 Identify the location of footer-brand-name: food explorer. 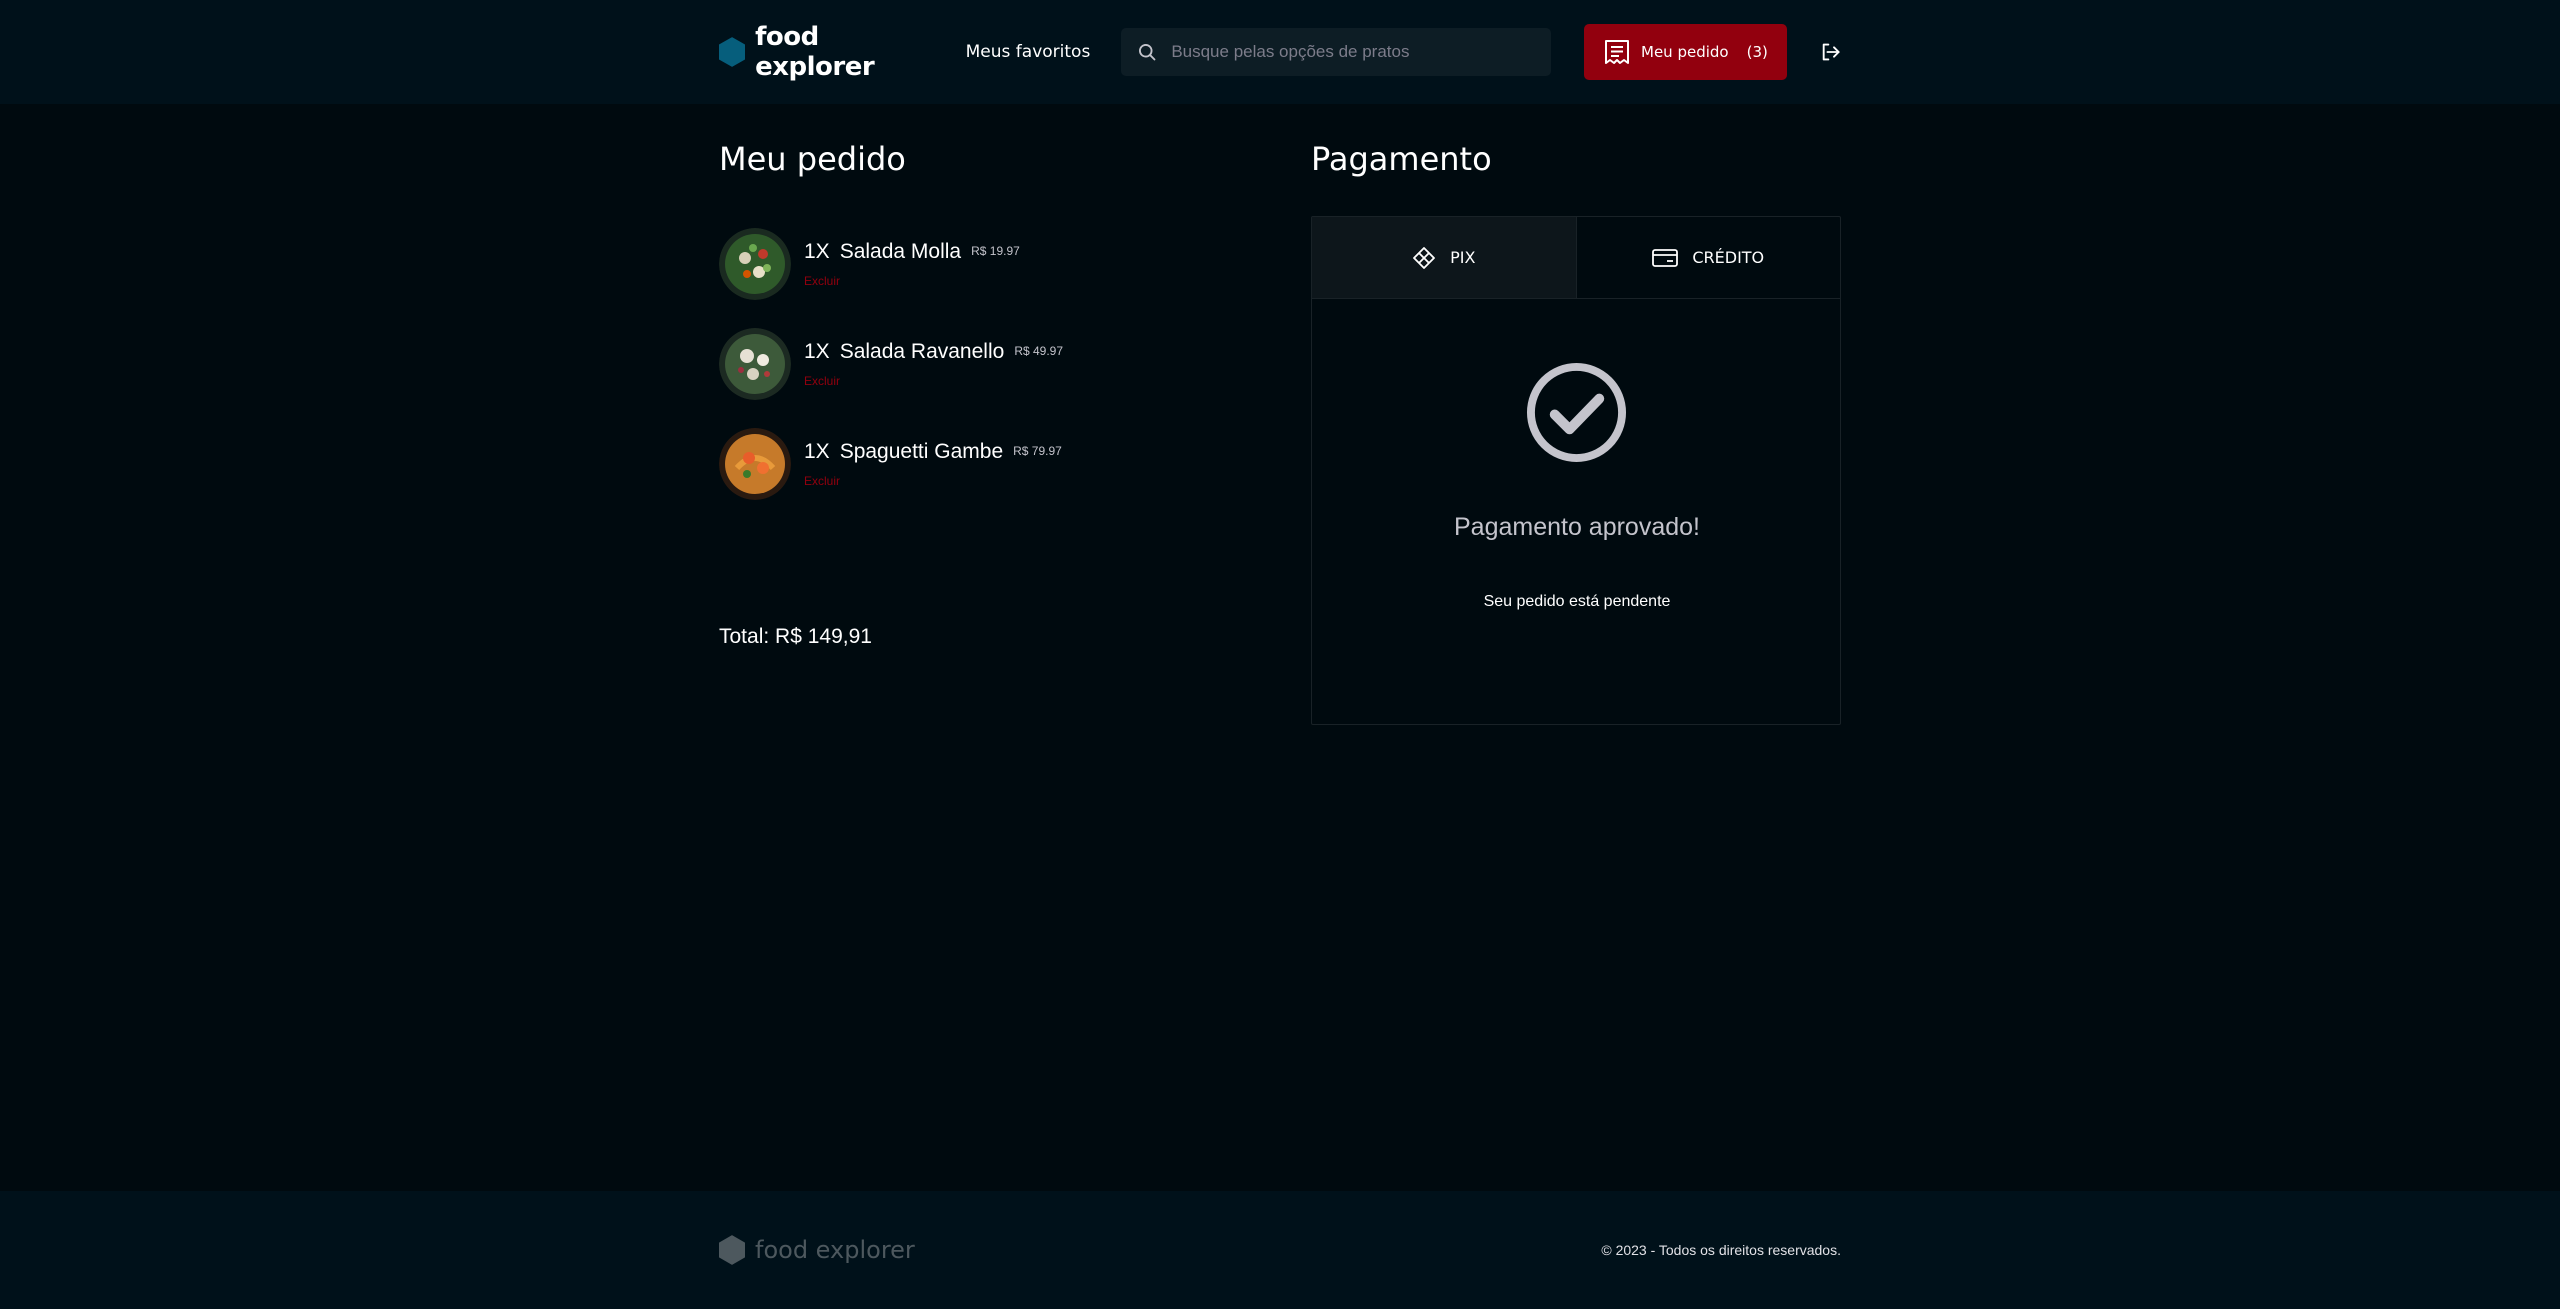
(835, 1250).